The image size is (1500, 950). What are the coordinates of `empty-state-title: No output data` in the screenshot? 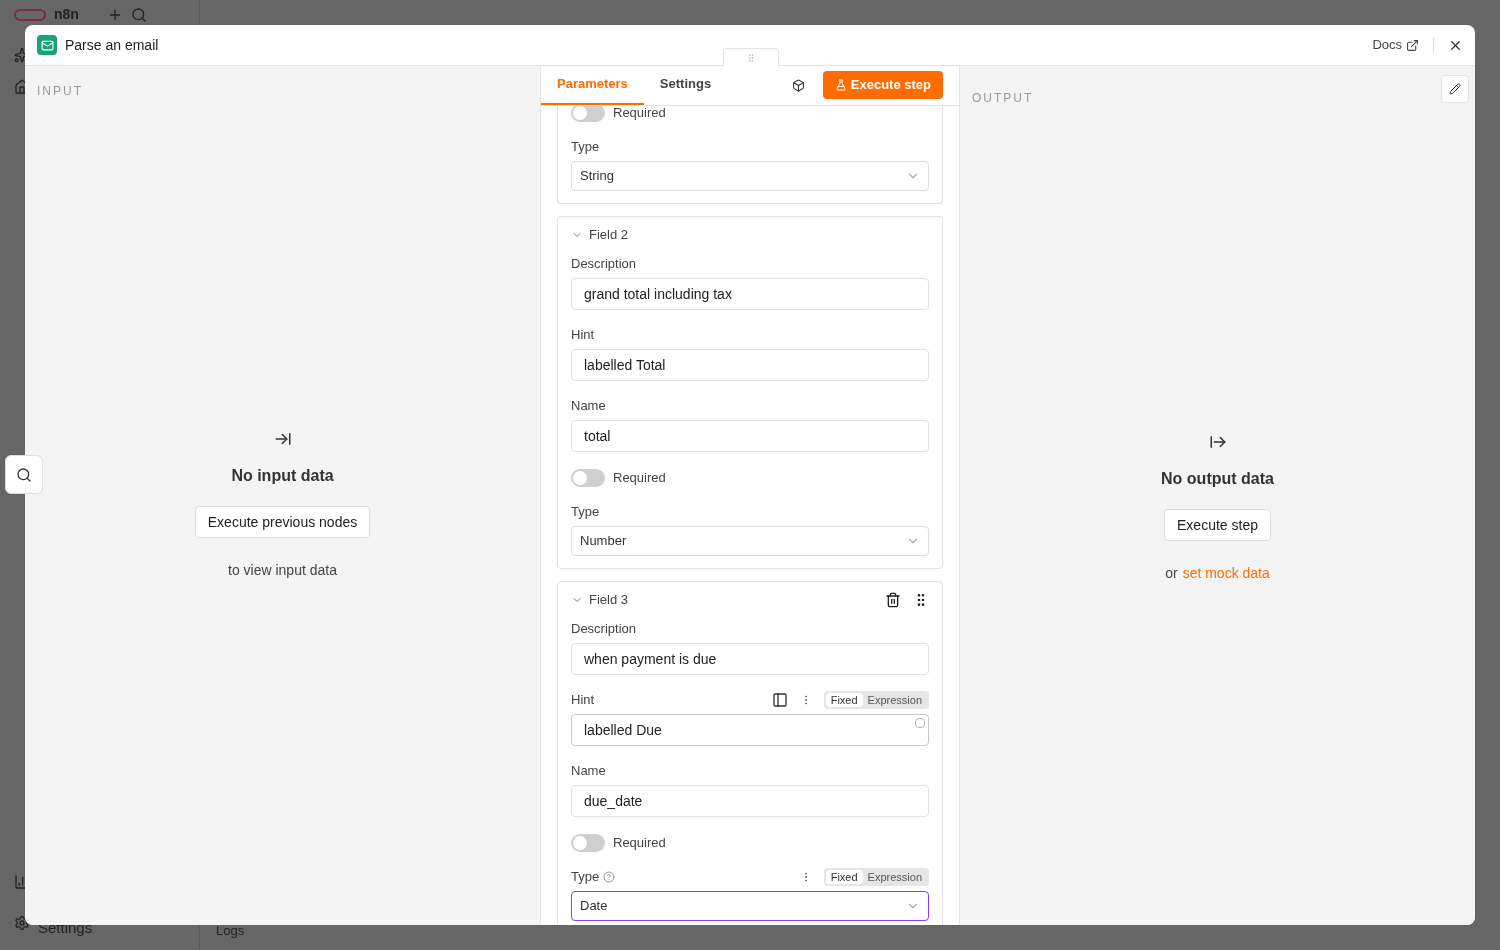 It's located at (1217, 479).